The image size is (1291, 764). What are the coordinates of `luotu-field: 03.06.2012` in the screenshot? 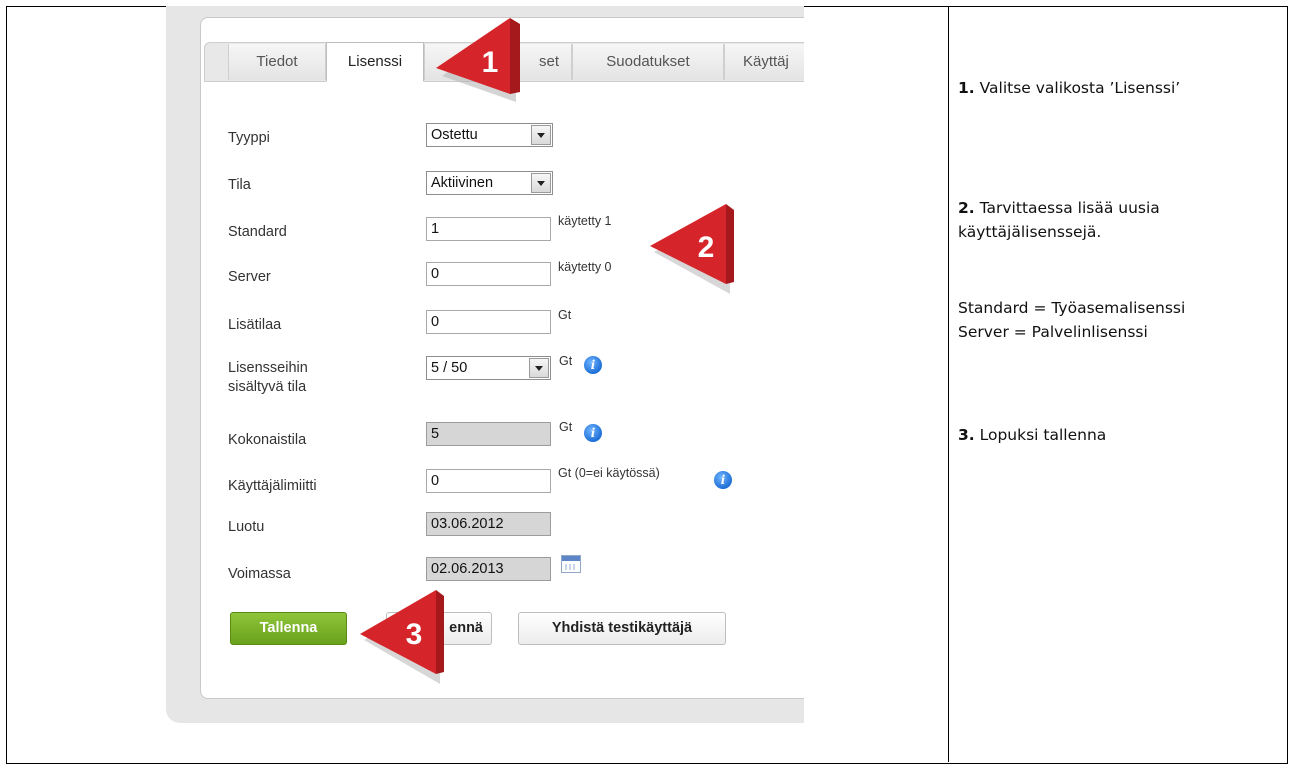 It's located at (488, 524).